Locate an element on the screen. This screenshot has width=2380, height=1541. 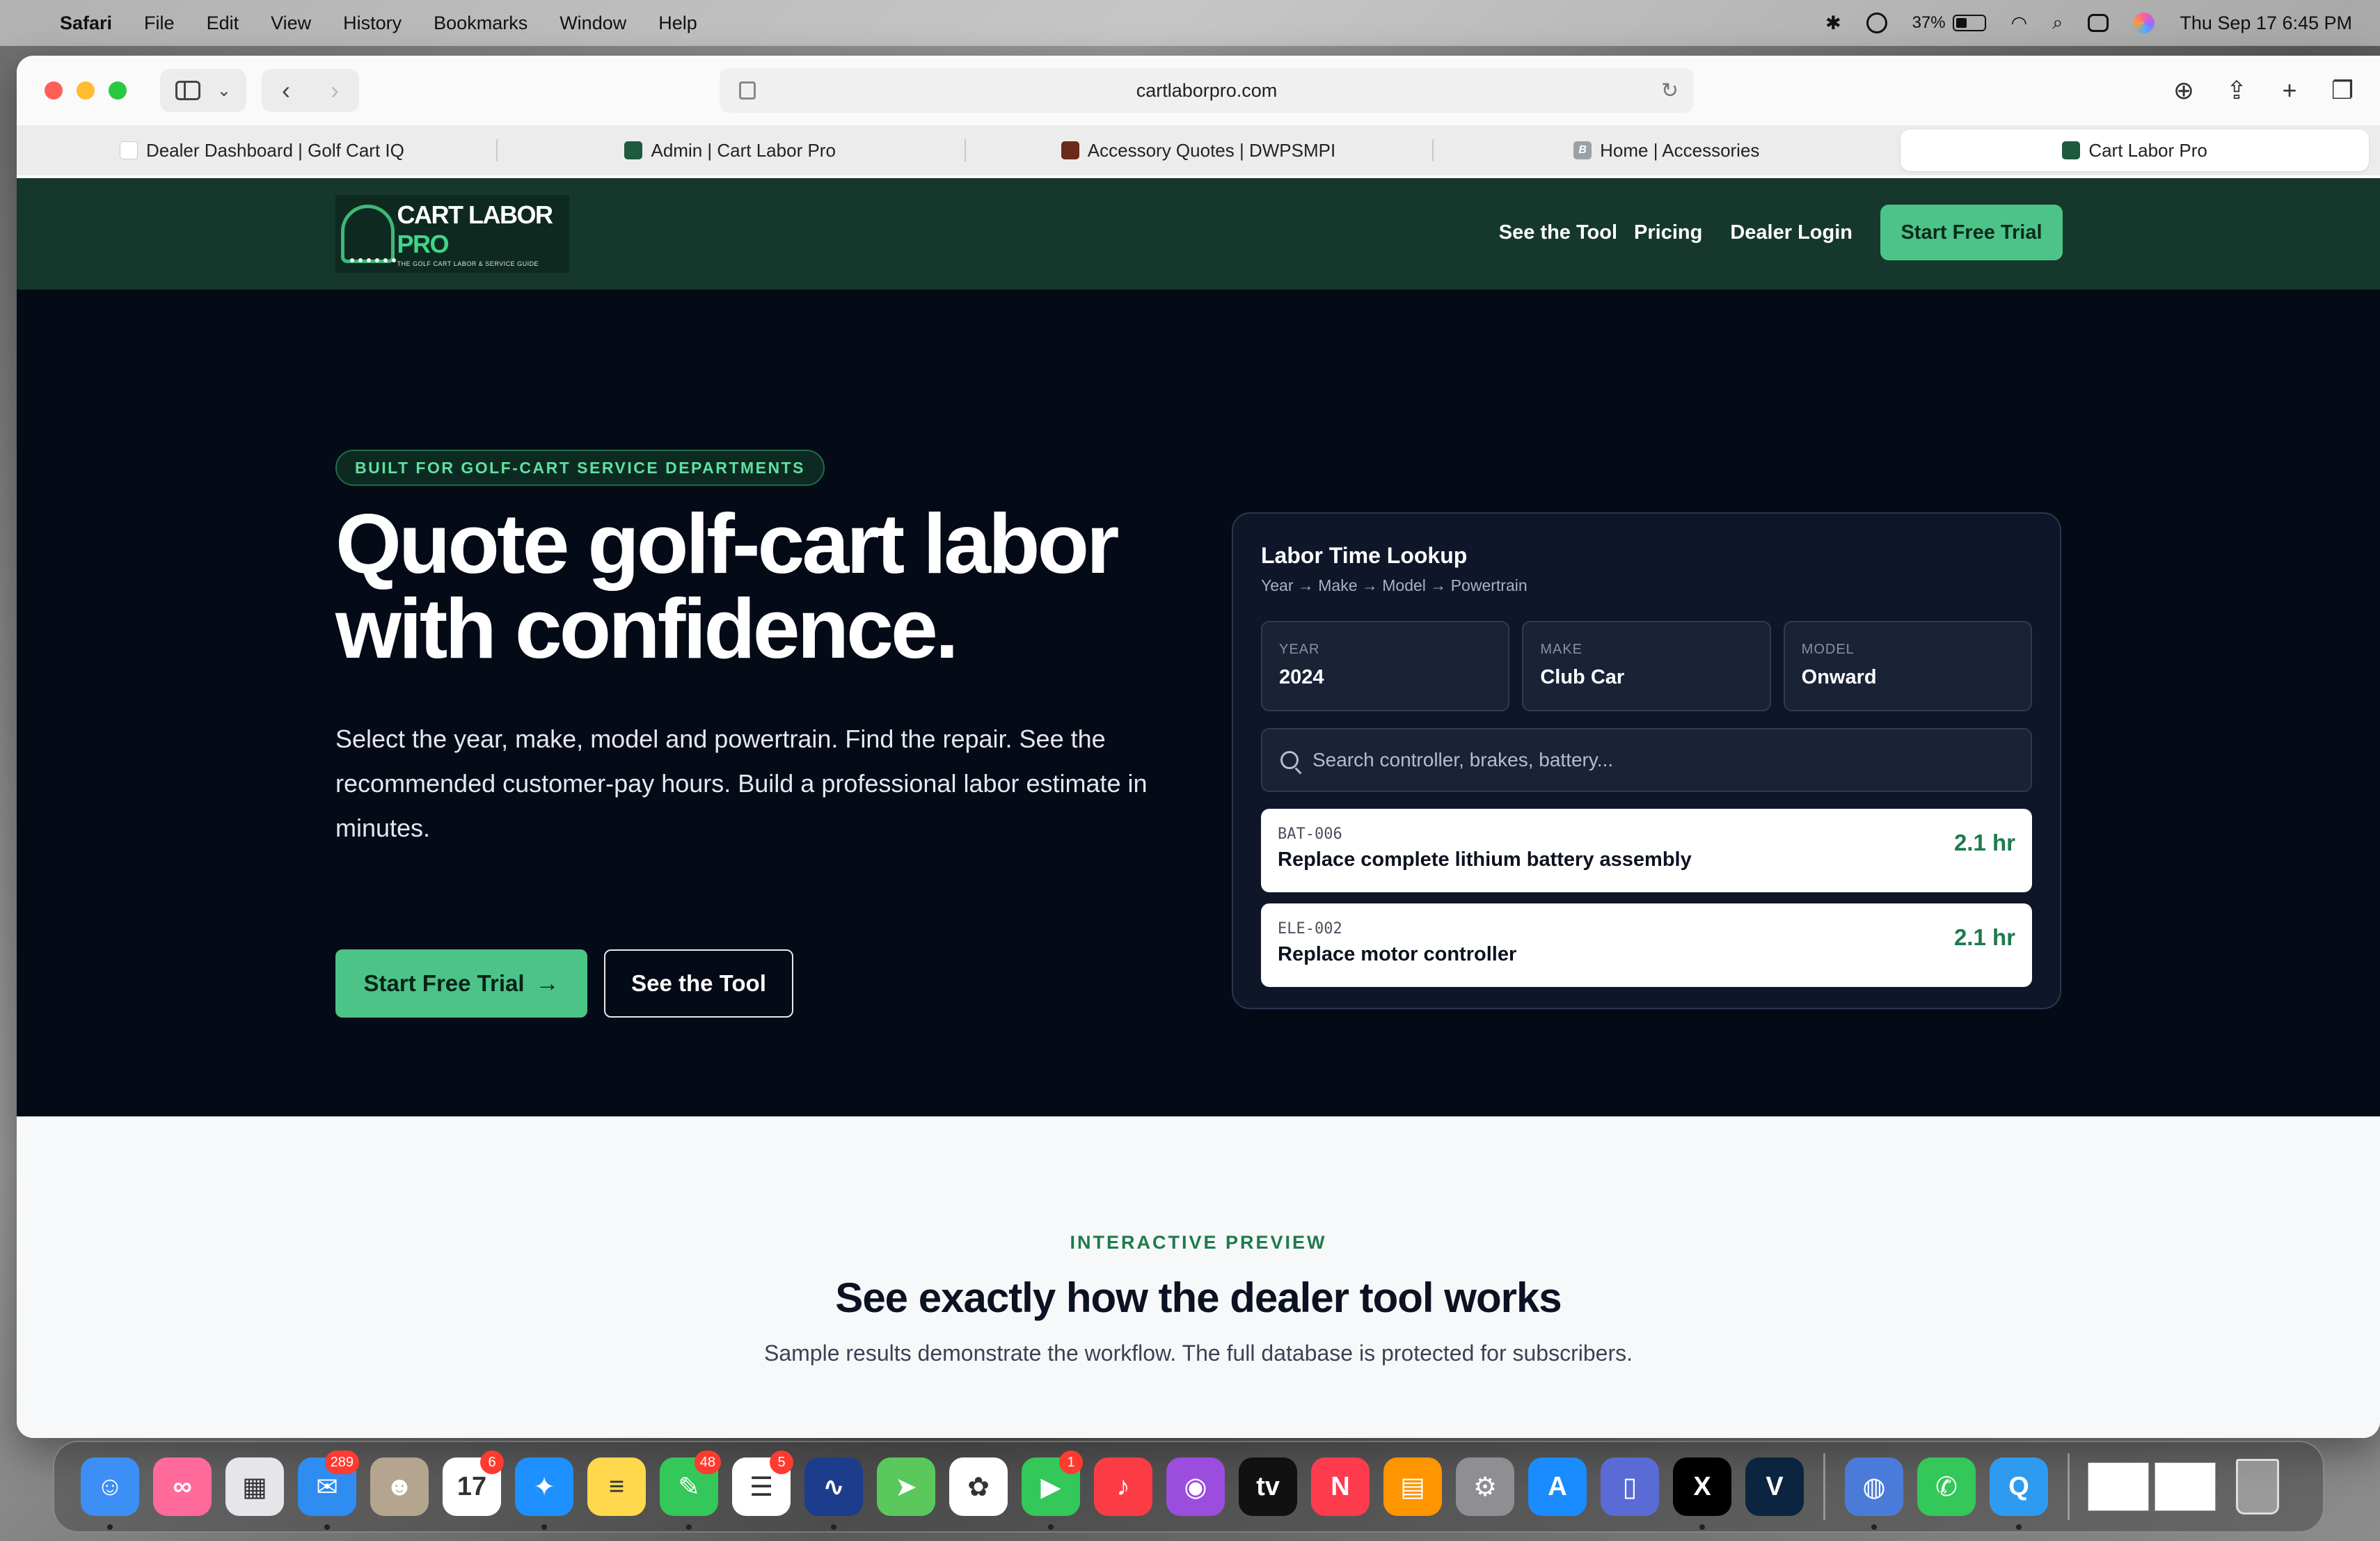
contacts-icon: ☻ is located at coordinates (399, 1487).